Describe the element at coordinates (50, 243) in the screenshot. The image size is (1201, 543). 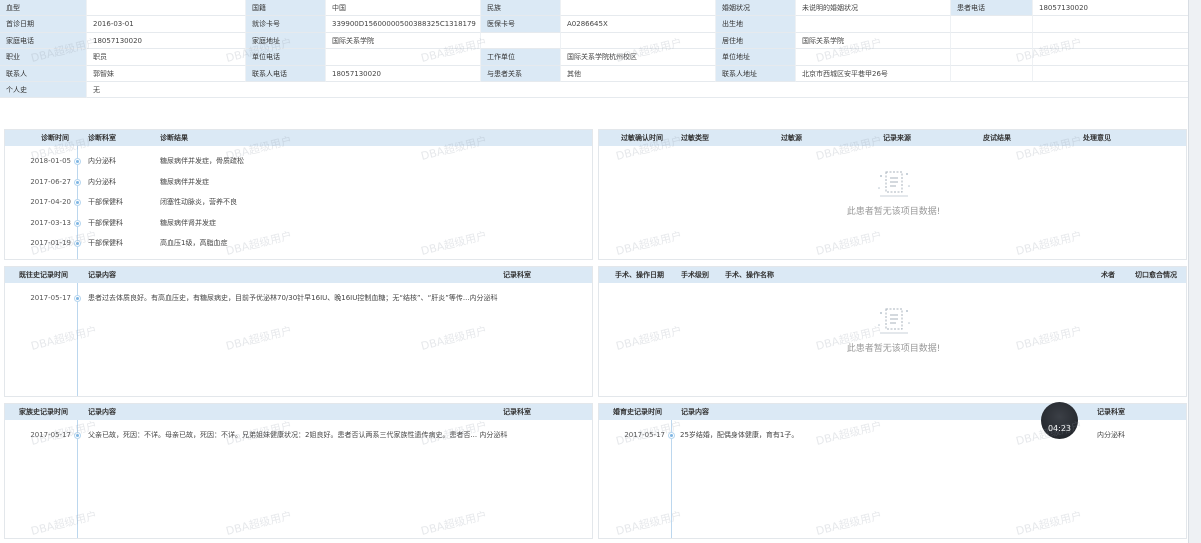
I see `diagnosis-date: 2017-01-19` at that location.